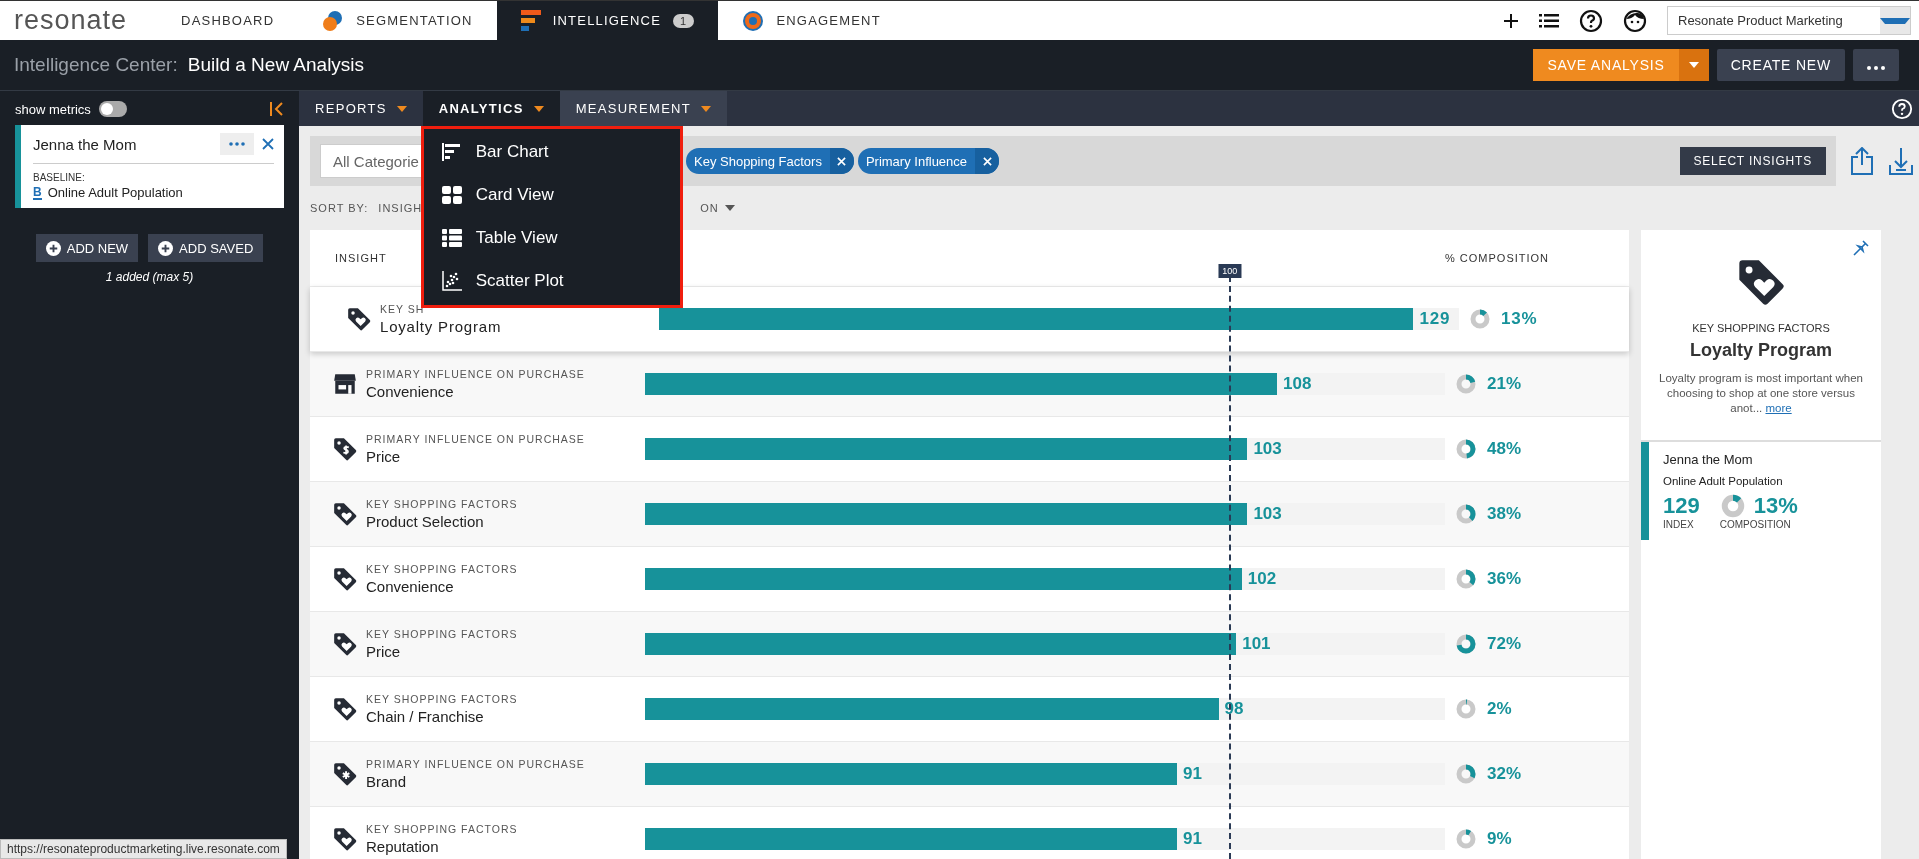 The width and height of the screenshot is (1919, 859). Describe the element at coordinates (717, 208) in the screenshot. I see `sort-option: ON` at that location.